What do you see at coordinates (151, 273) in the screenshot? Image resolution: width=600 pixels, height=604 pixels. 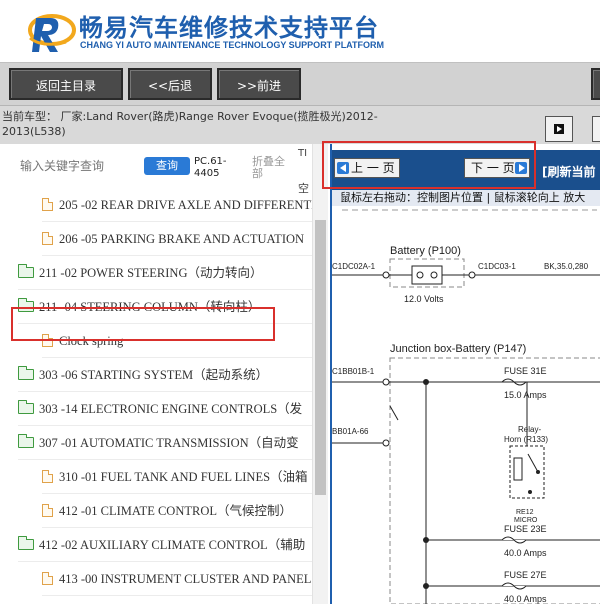 I see `tree-item-label: 211 -02 POWER STEERING（动力转向）` at bounding box center [151, 273].